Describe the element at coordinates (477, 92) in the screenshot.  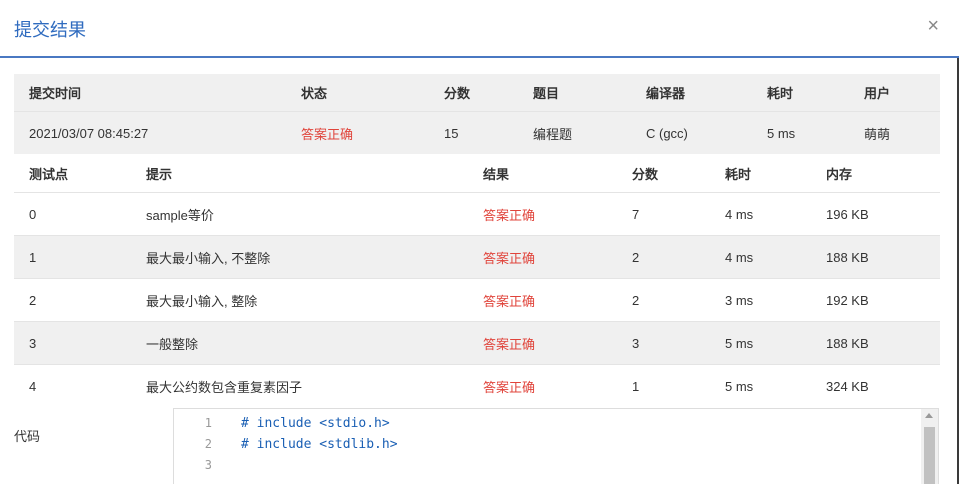
I see `summary-header-row: 提交时间 状态 分数 题目 编译器 耗时 用户` at that location.